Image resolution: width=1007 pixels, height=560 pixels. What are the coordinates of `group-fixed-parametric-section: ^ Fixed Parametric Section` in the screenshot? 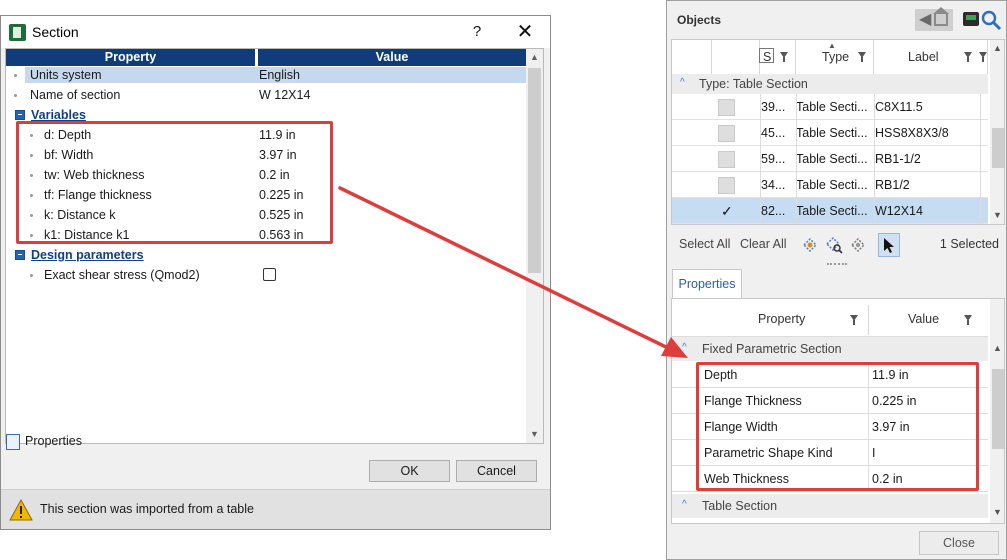 It's located at (830, 349).